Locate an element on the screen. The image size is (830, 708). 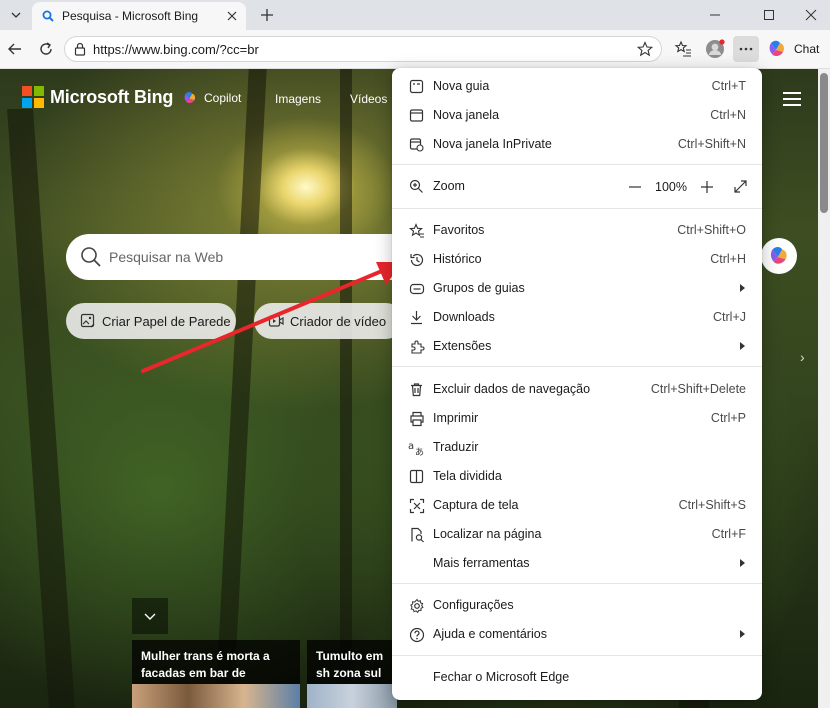
menu-item-downloads: Downloads Ctrl+J is located at coordinates (577, 317).